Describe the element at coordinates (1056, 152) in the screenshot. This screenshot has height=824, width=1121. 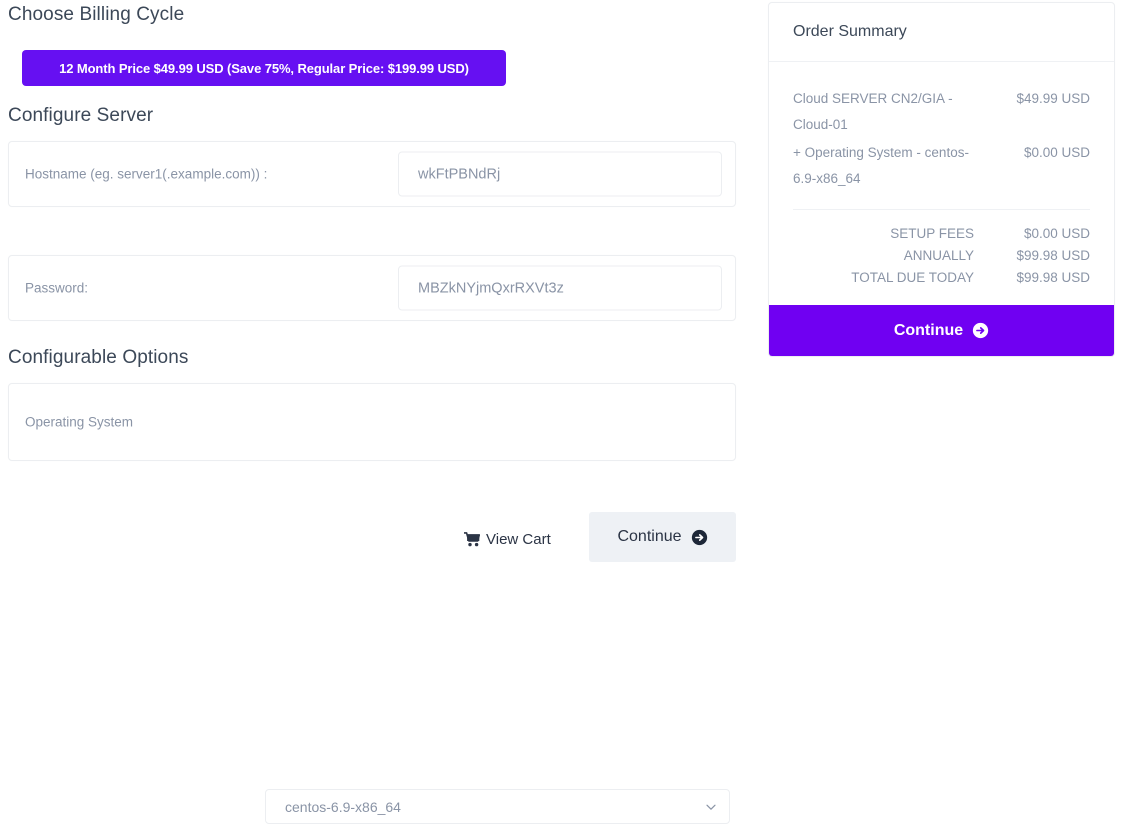
I see `order-line-amount: $0.00 USD` at that location.